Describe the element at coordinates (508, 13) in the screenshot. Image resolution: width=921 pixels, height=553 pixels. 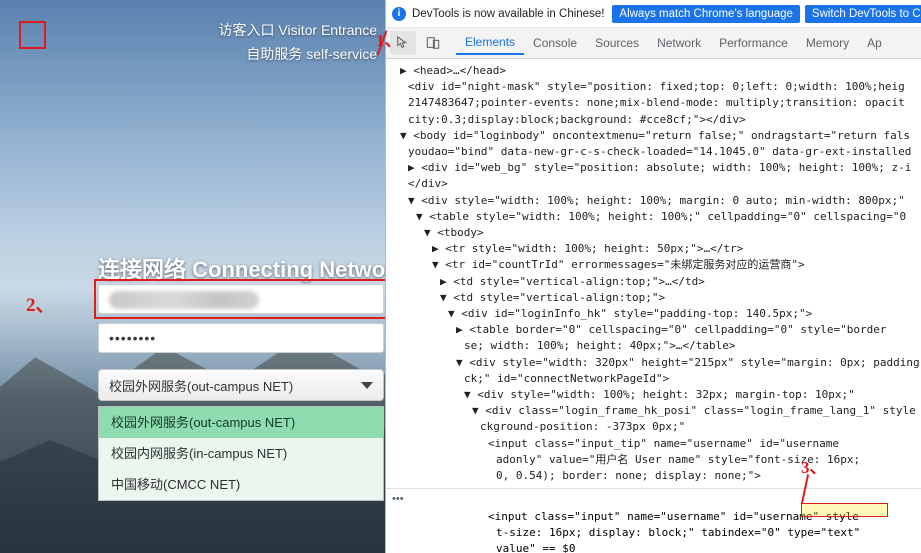
I see `banner-message: DevTools is now available in Chinese!` at that location.